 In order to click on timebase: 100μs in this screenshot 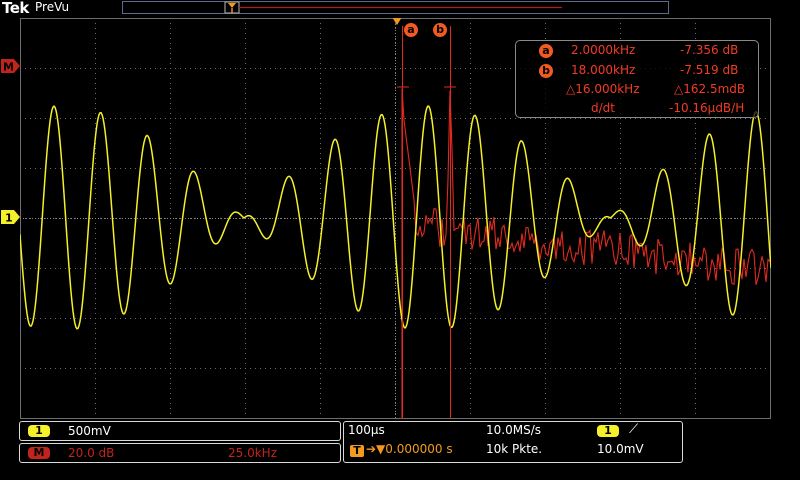, I will do `click(366, 430)`.